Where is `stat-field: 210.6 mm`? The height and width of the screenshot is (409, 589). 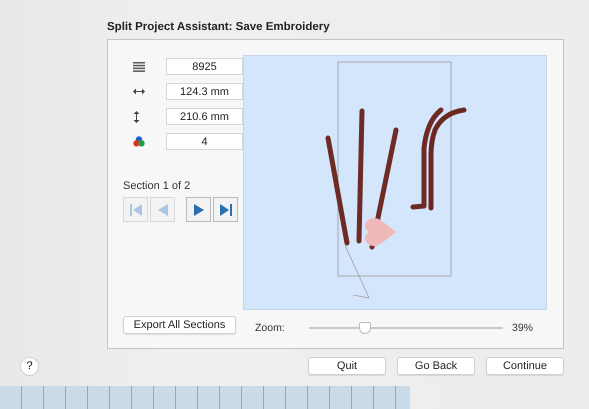
stat-field: 210.6 mm is located at coordinates (204, 116).